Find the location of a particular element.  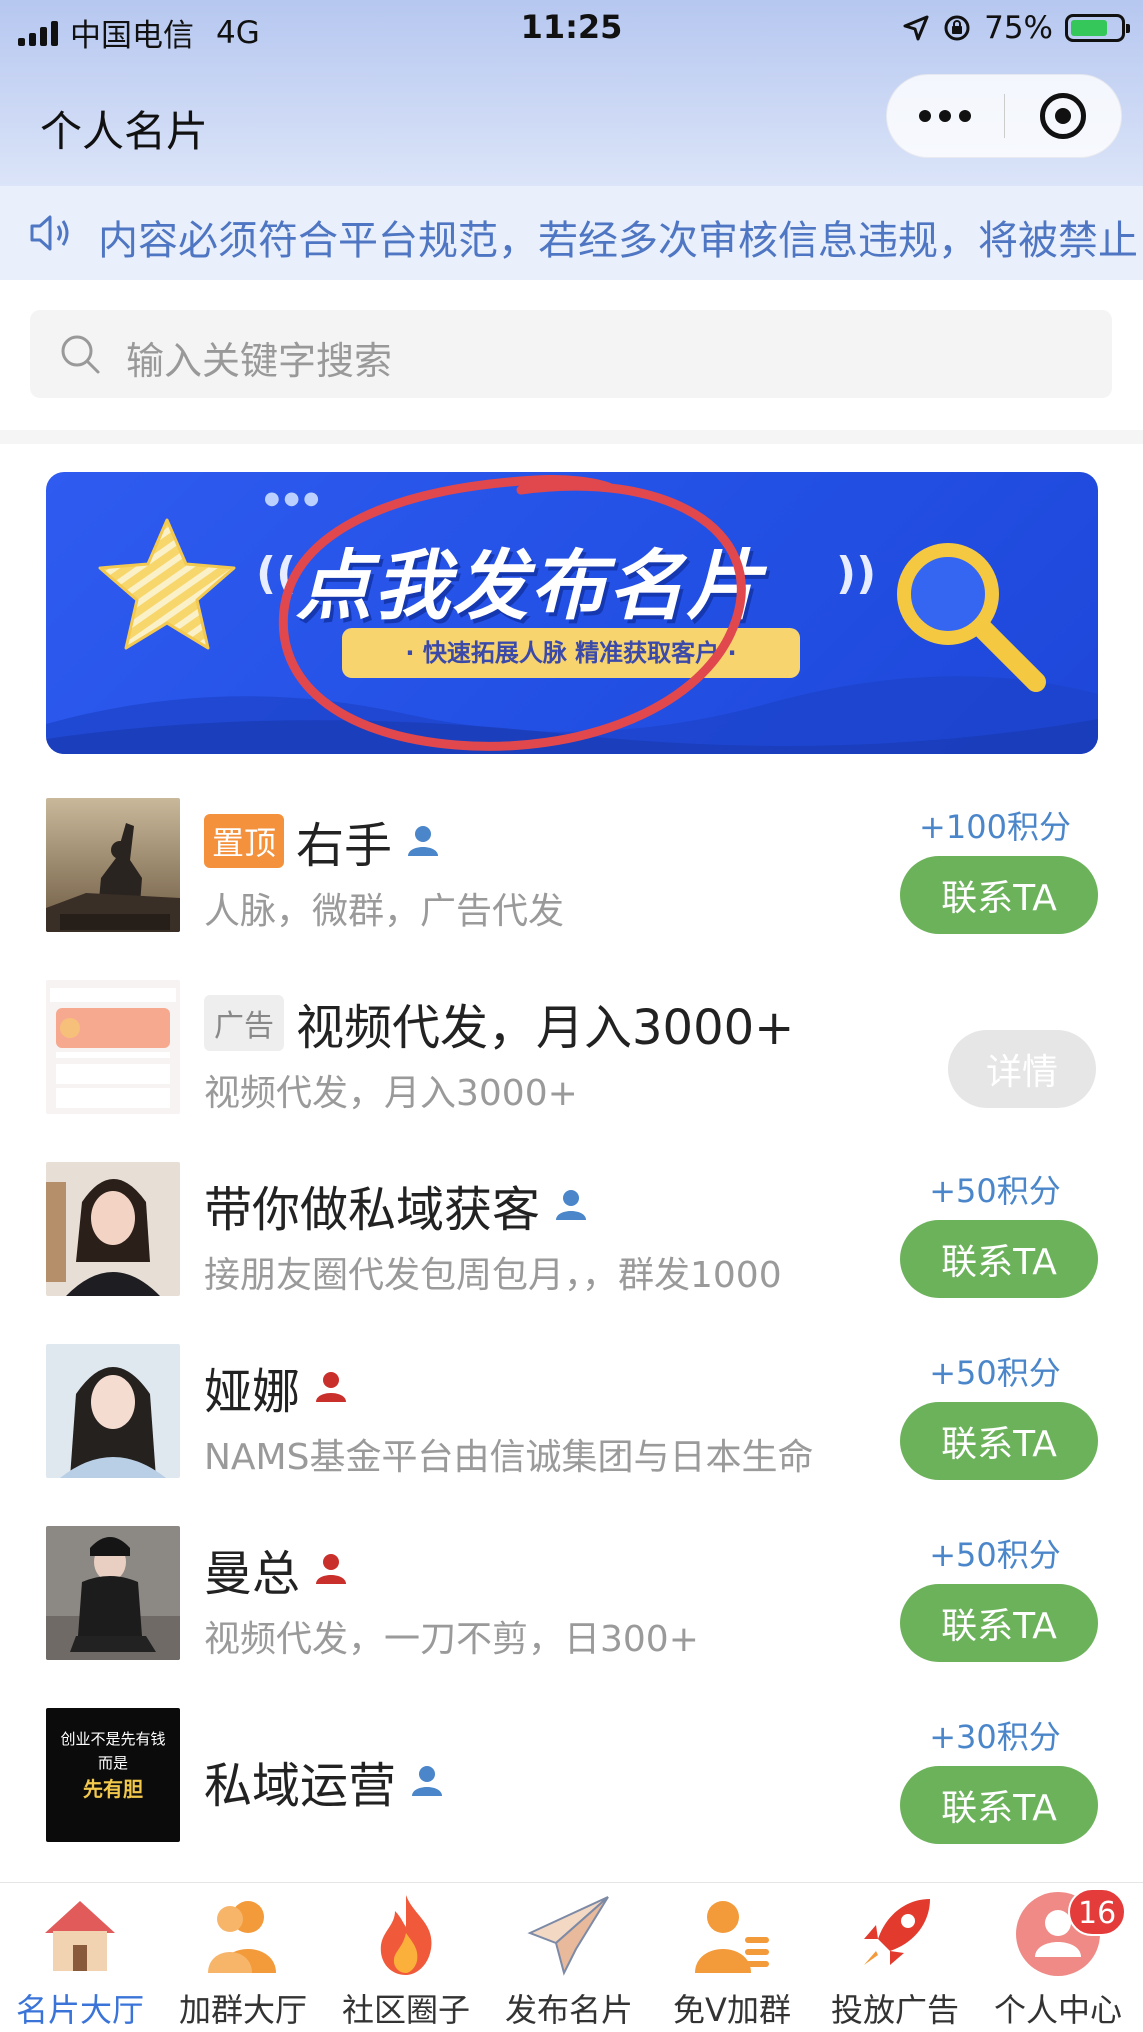

svg-text: 而是 is located at coordinates (113, 1763).